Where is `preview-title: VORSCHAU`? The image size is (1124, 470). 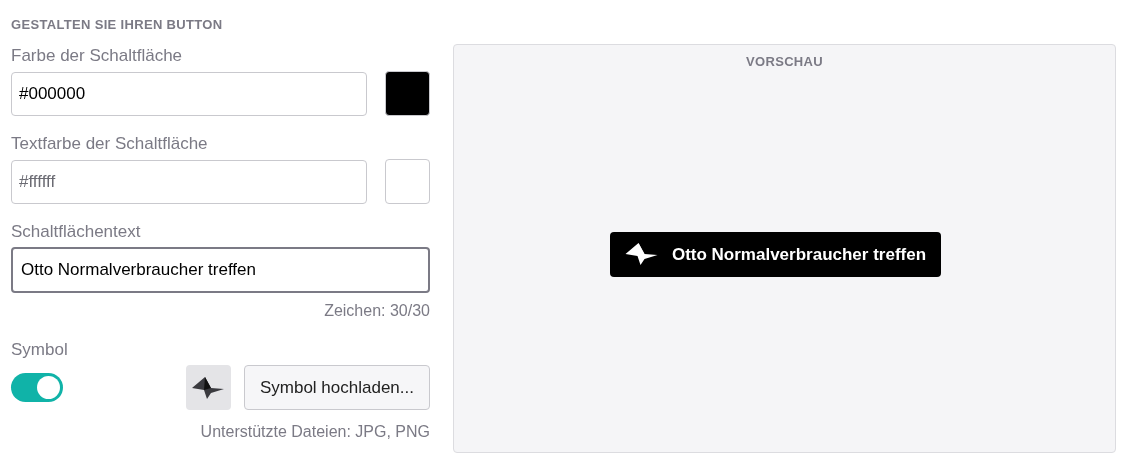
preview-title: VORSCHAU is located at coordinates (784, 62).